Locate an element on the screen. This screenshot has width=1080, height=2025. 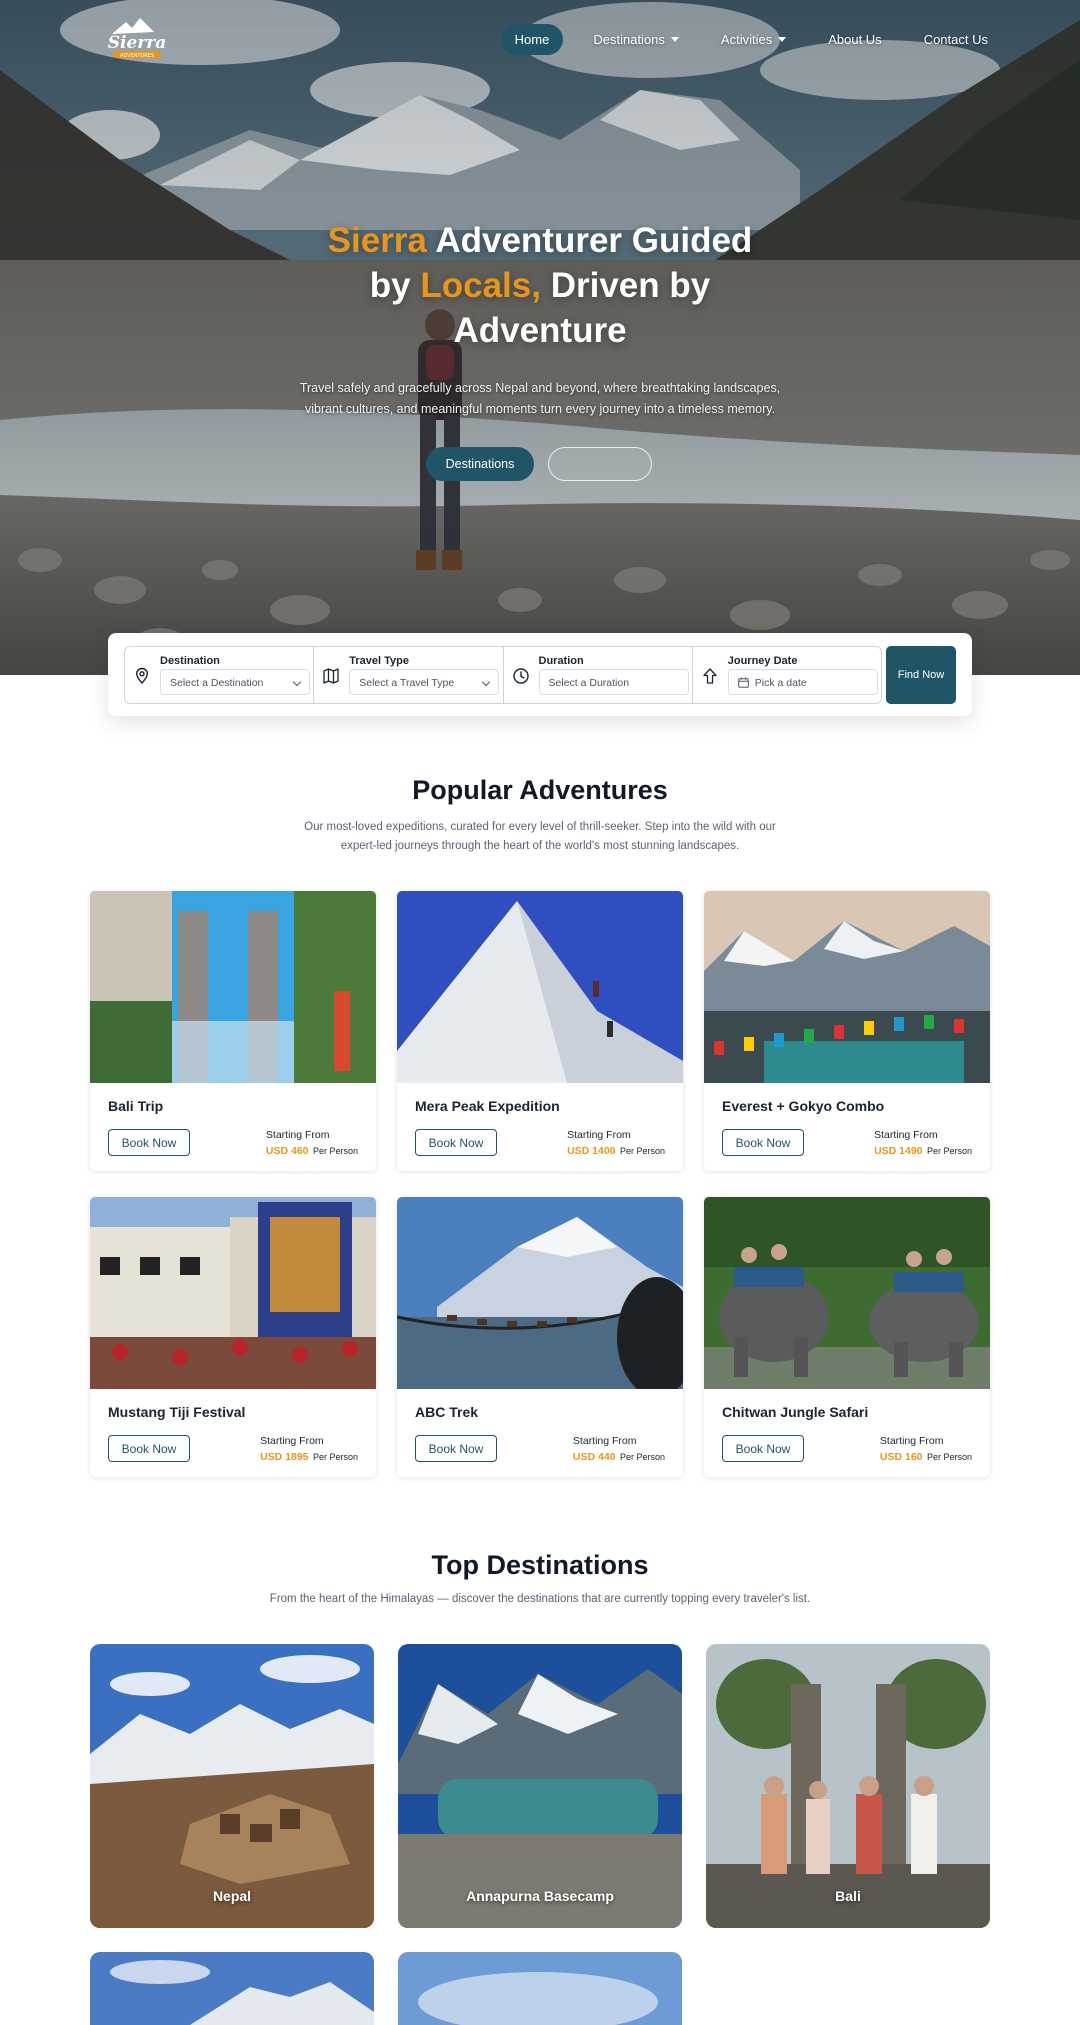
hero-title-text: by is located at coordinates (395, 285).